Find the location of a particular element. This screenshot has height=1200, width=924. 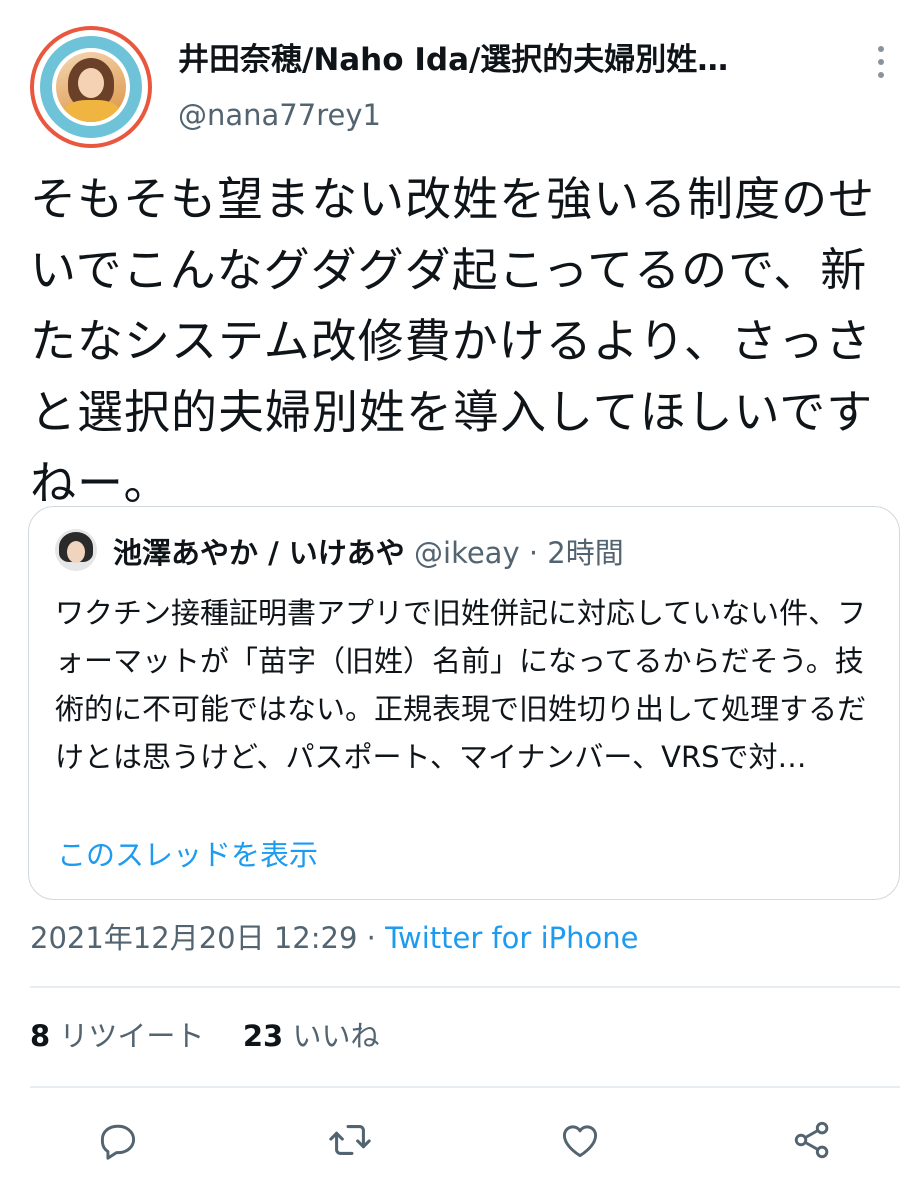

quoted-tweet-time: 2時間 is located at coordinates (585, 553).